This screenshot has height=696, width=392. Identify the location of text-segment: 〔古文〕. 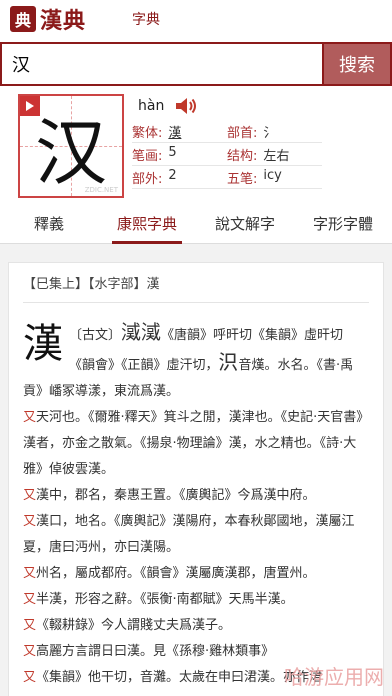
(95, 335).